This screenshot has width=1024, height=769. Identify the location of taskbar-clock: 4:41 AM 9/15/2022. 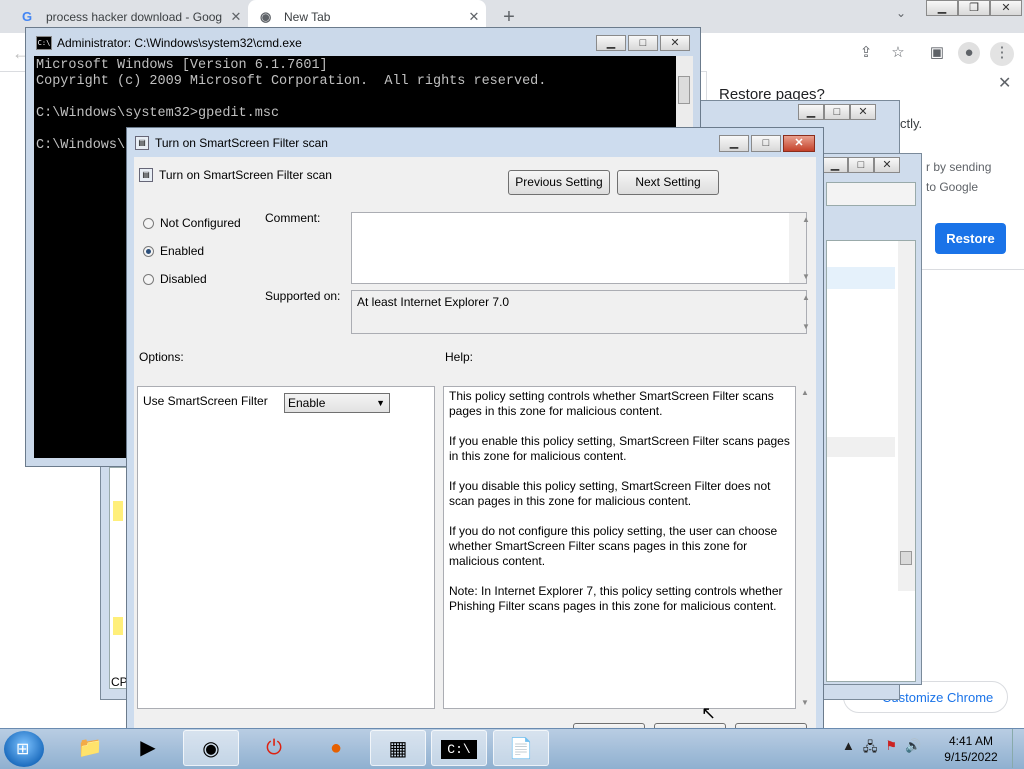
(971, 749).